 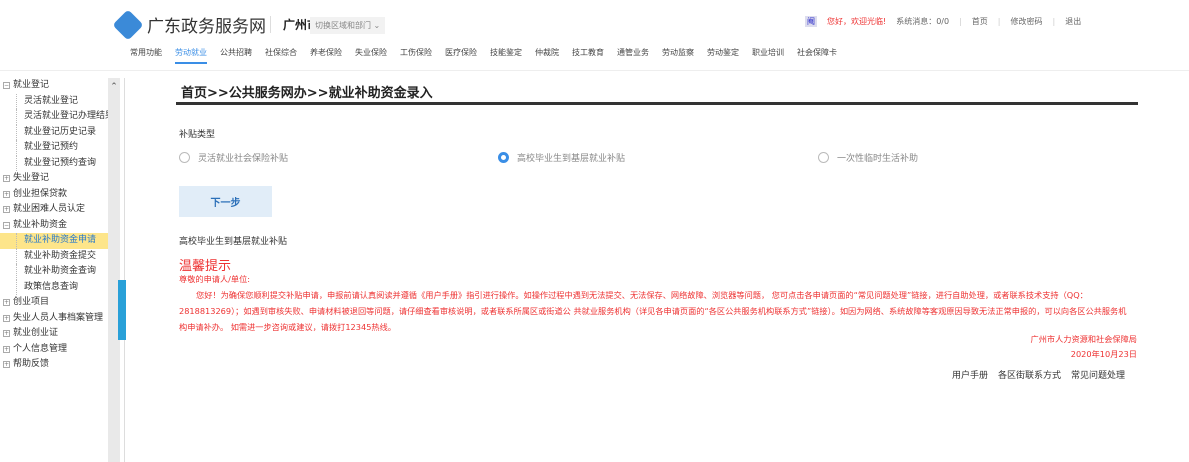 I want to click on sidebar-group: + 个人信息管理, so click(x=55, y=350).